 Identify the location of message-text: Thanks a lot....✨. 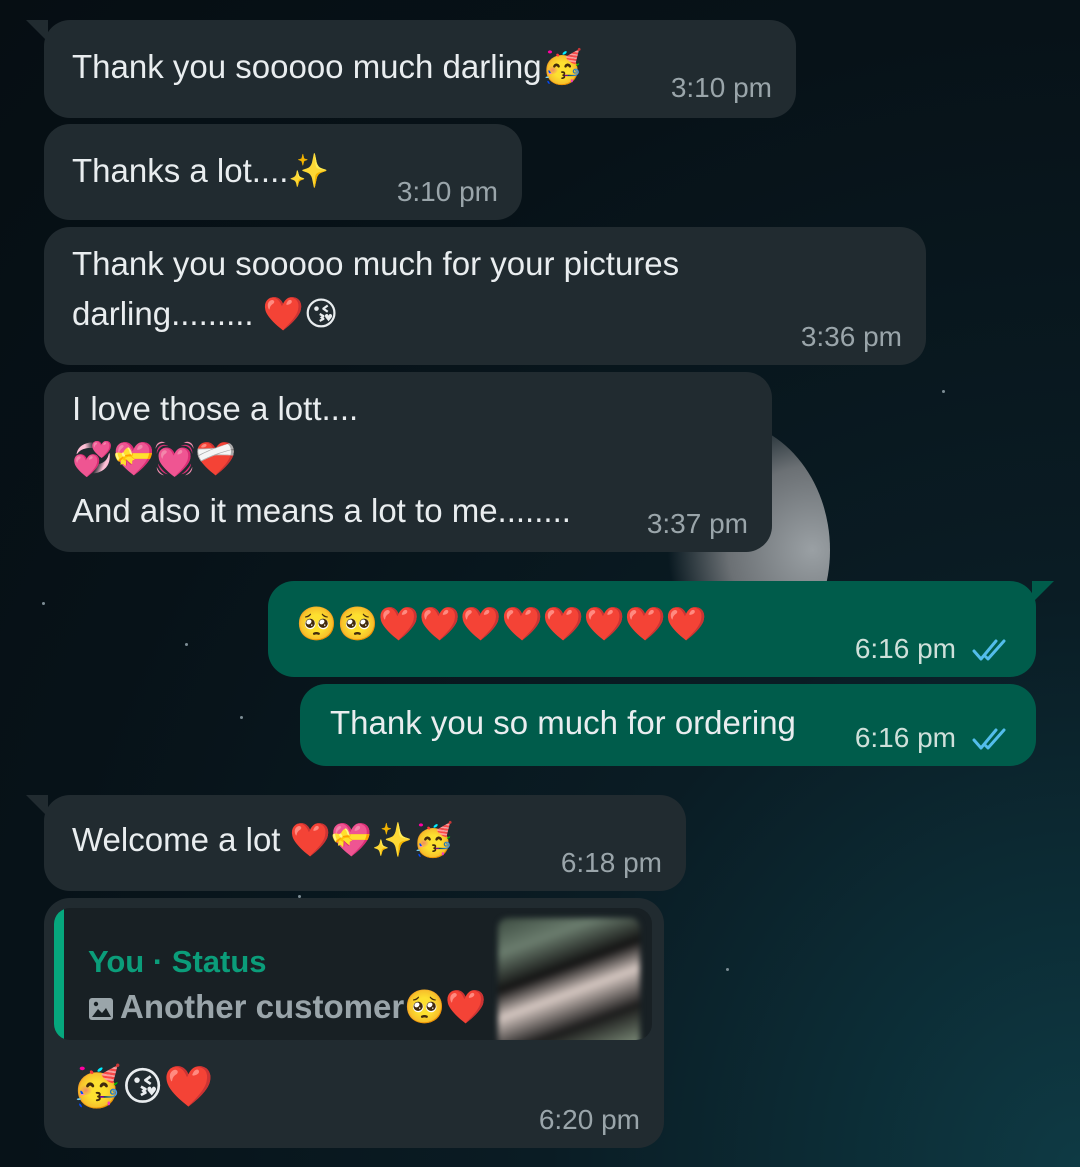
(201, 170).